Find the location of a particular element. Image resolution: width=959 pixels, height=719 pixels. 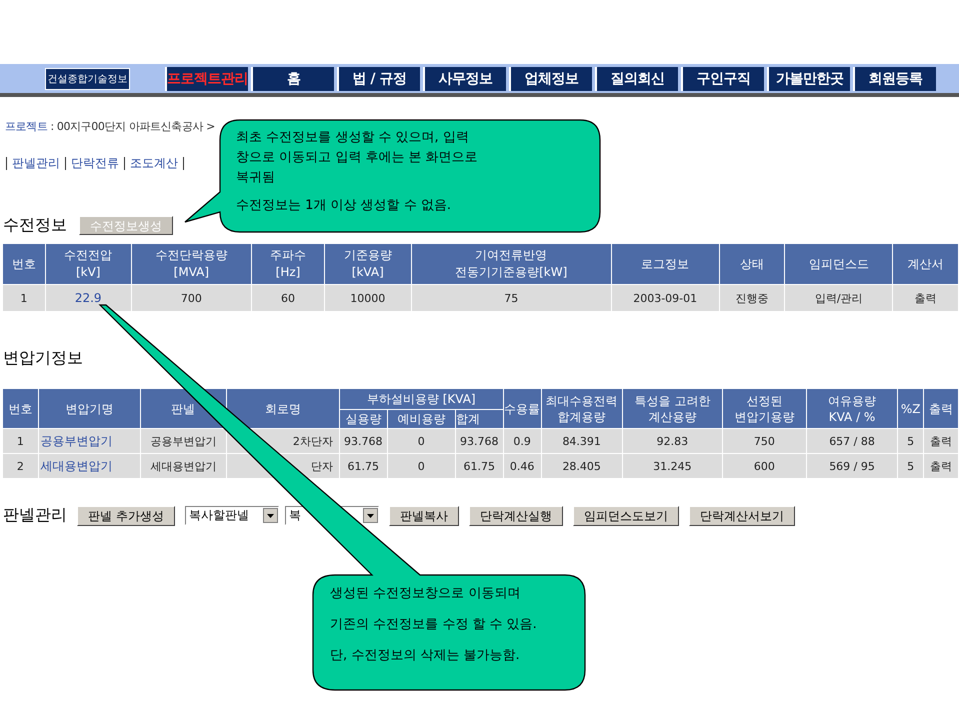

site-logo: 건설종합기술정보 is located at coordinates (87, 79).